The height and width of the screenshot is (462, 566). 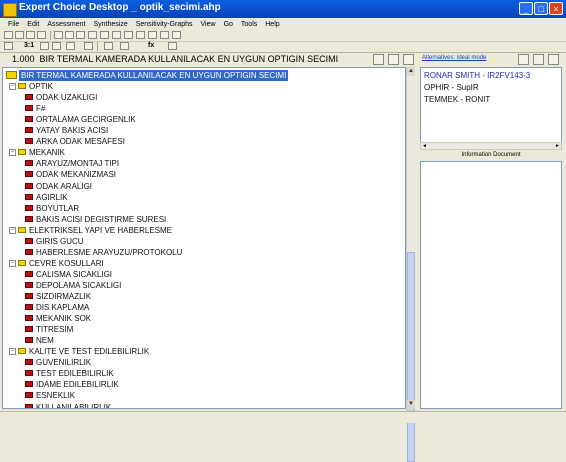 What do you see at coordinates (79, 285) in the screenshot?
I see `tree-node-label: DEPOLAMA SICAKLIGI` at bounding box center [79, 285].